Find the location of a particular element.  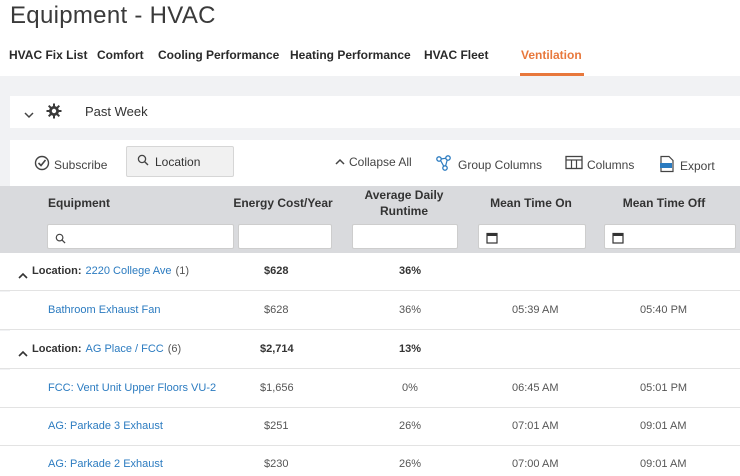

column-header-energy-cost: Energy Cost/Year is located at coordinates (283, 203).